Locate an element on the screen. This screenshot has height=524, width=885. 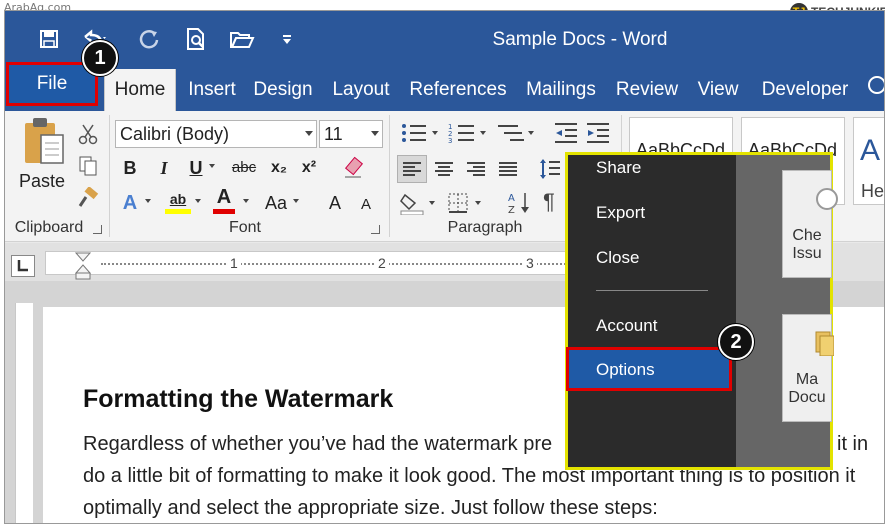
borders-icon is located at coordinates (467, 203).